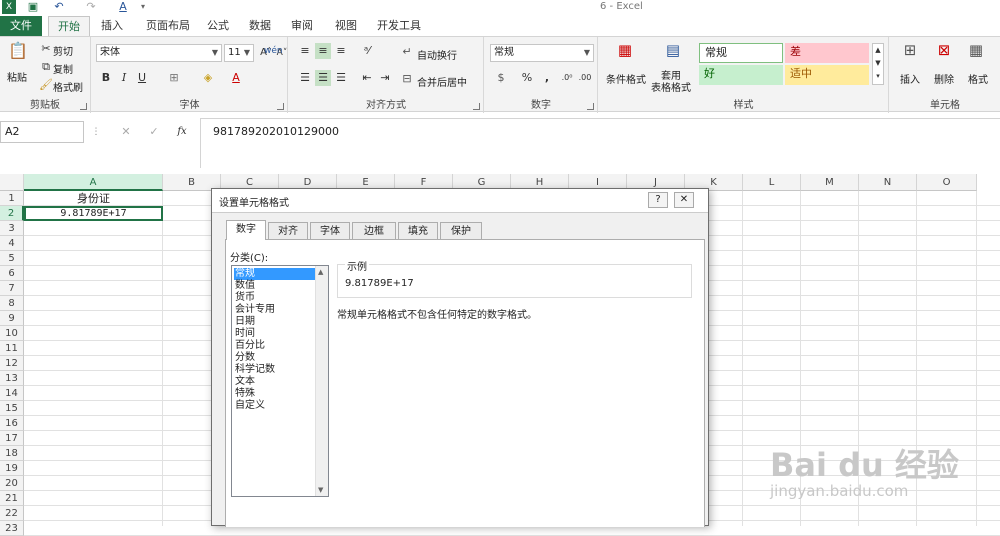 The height and width of the screenshot is (536, 1000). What do you see at coordinates (590, 106) in the screenshot?
I see `number-launcher-icon` at bounding box center [590, 106].